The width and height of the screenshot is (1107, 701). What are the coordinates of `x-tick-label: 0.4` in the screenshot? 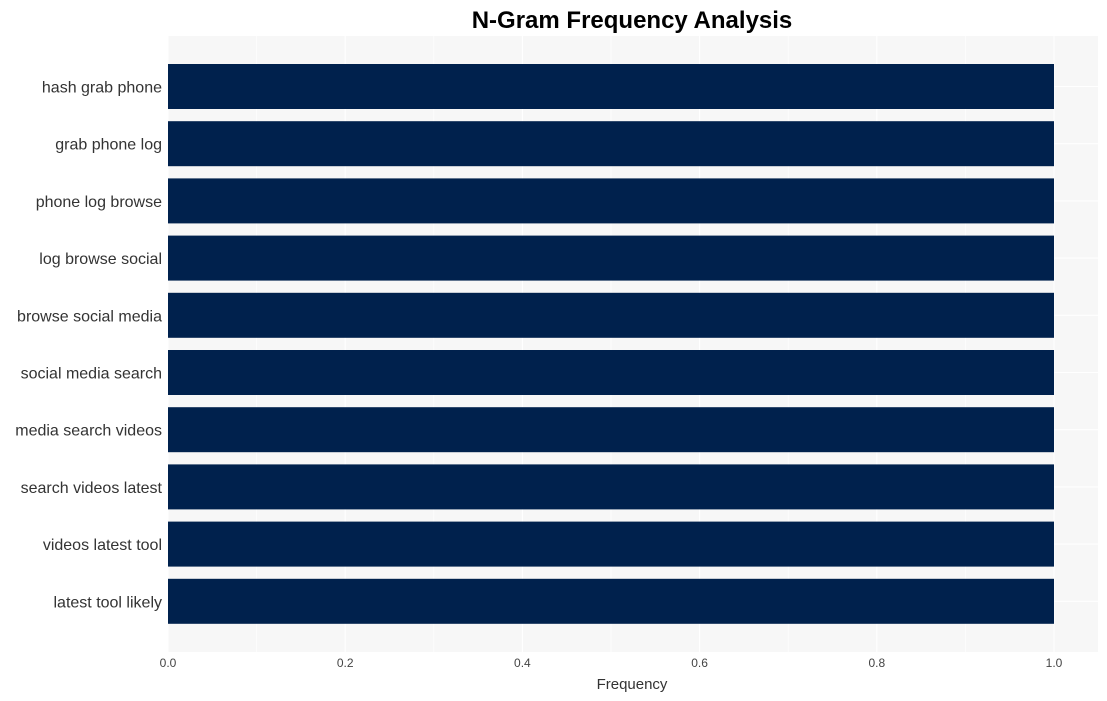 It's located at (522, 663).